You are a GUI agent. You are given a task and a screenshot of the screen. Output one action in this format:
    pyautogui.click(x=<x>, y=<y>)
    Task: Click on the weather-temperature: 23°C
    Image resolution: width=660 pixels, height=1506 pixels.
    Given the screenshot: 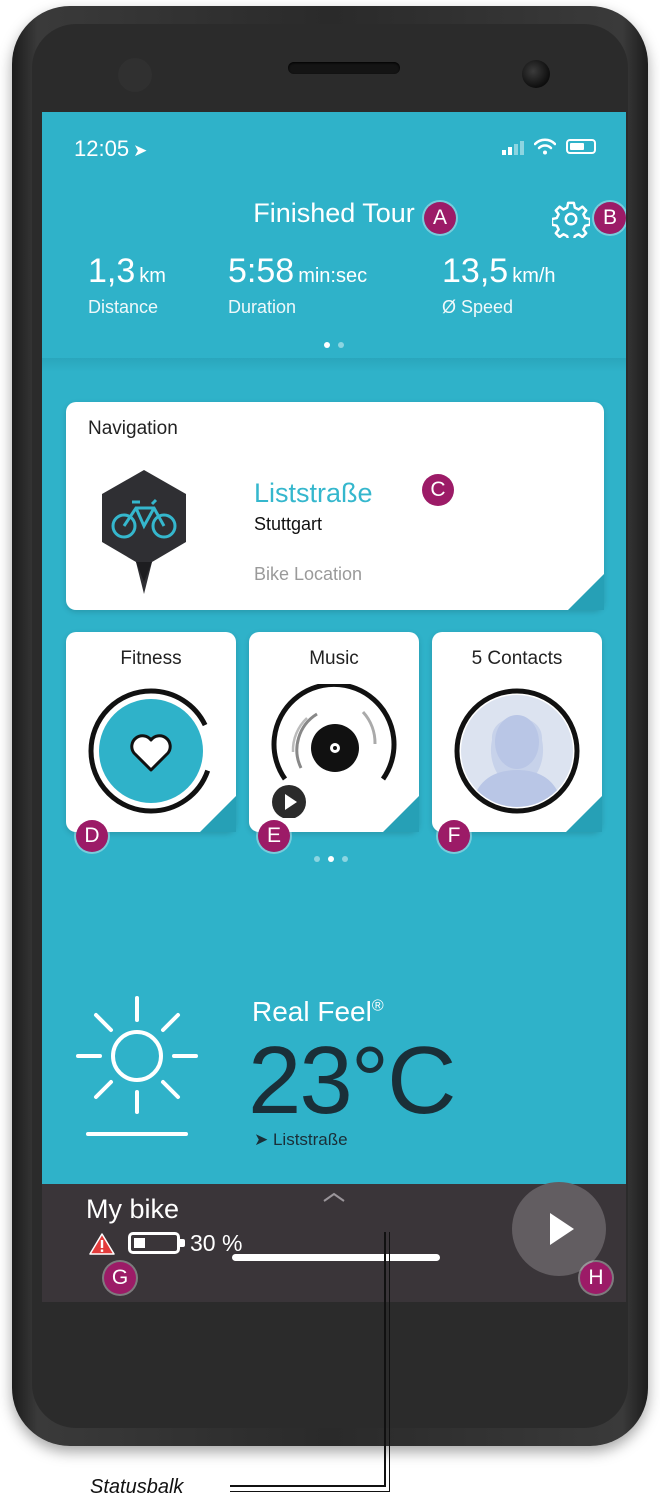 What is the action you would take?
    pyautogui.click(x=352, y=1080)
    